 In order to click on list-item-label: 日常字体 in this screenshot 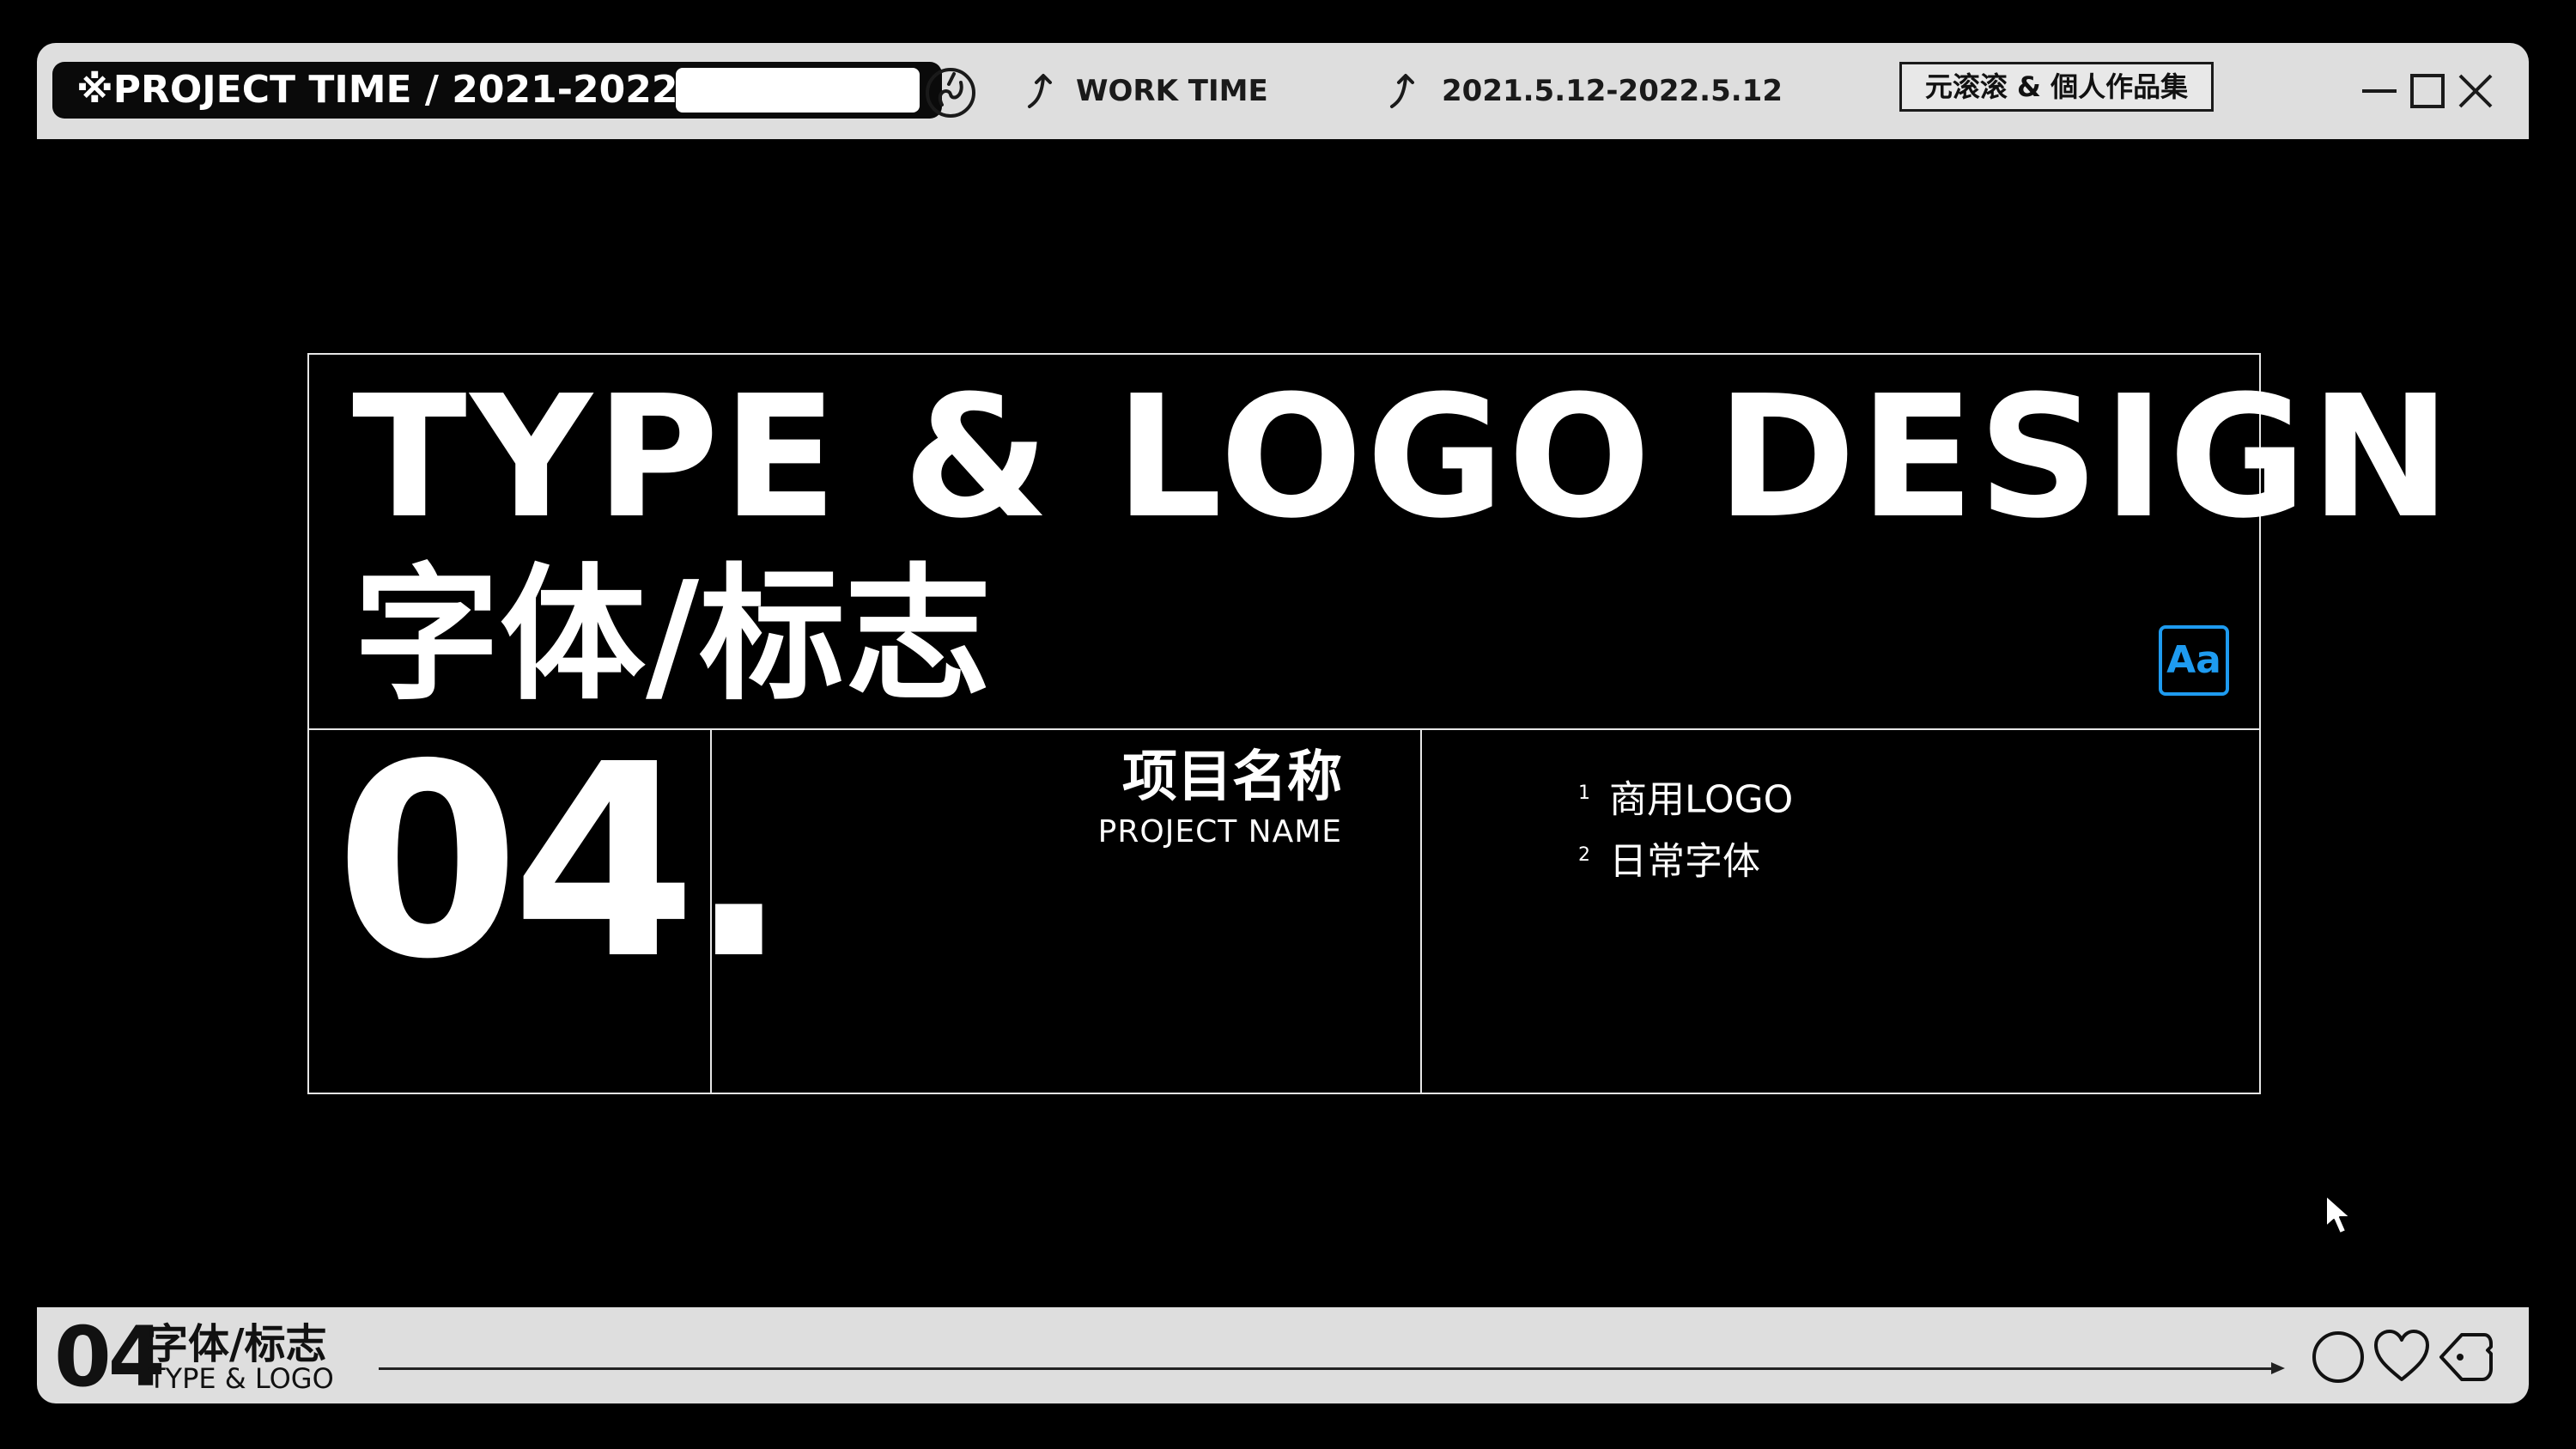, I will do `click(1685, 861)`.